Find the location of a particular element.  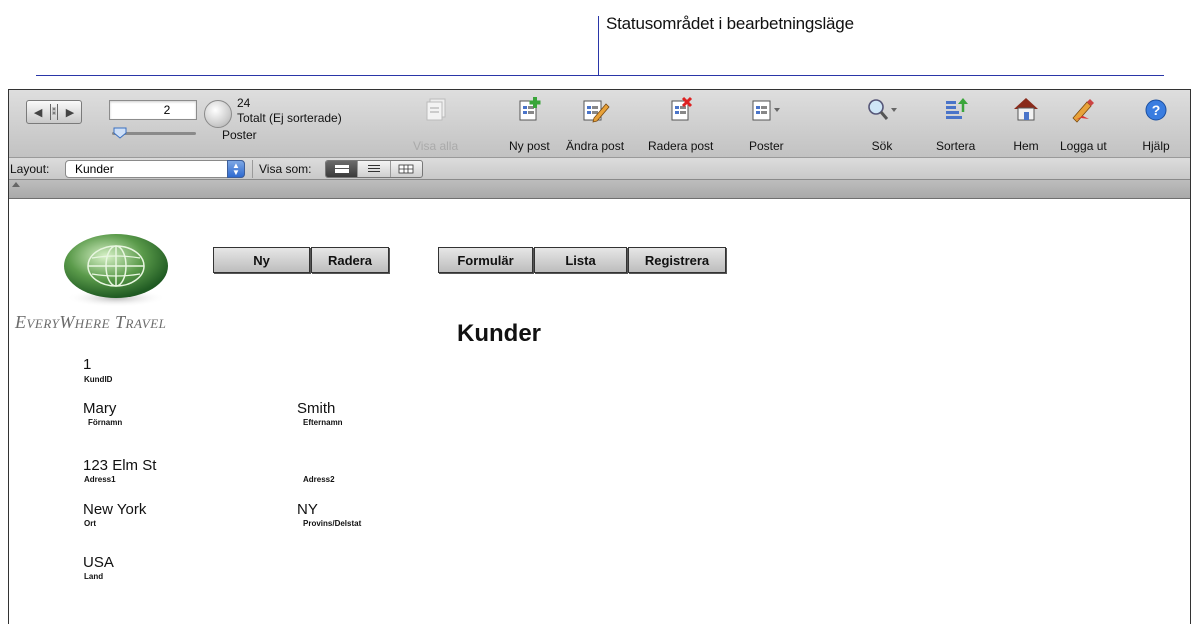

layout-label: Layout: is located at coordinates (30, 169).